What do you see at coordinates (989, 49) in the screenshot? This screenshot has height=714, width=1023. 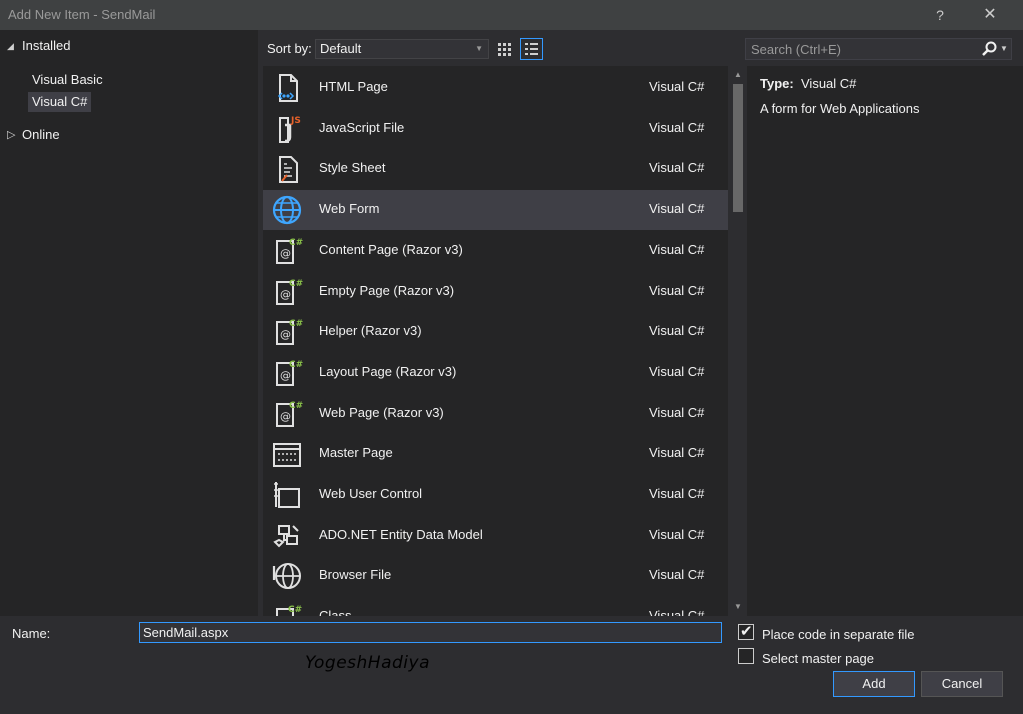 I see `search-icon` at bounding box center [989, 49].